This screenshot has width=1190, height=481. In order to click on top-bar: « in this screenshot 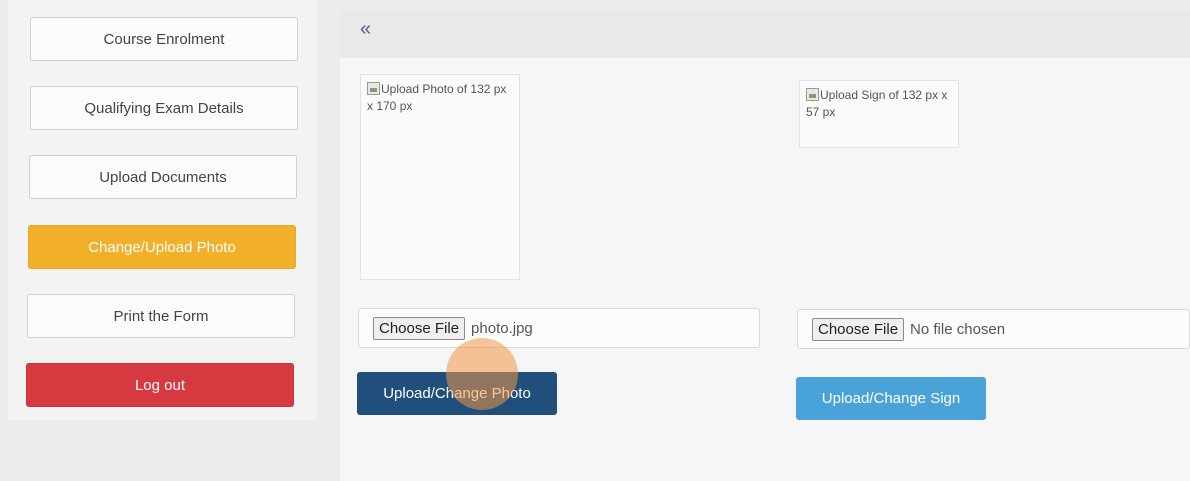, I will do `click(765, 34)`.